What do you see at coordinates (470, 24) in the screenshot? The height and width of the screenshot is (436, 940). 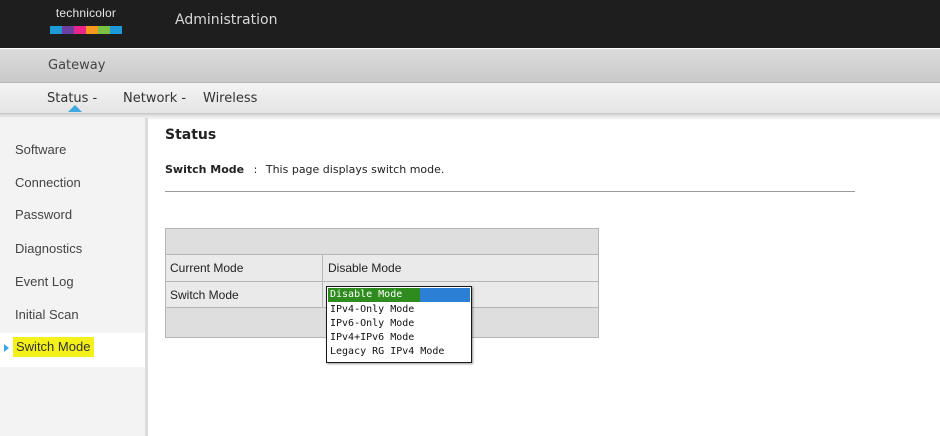 I see `top-header: technicolor Administration` at bounding box center [470, 24].